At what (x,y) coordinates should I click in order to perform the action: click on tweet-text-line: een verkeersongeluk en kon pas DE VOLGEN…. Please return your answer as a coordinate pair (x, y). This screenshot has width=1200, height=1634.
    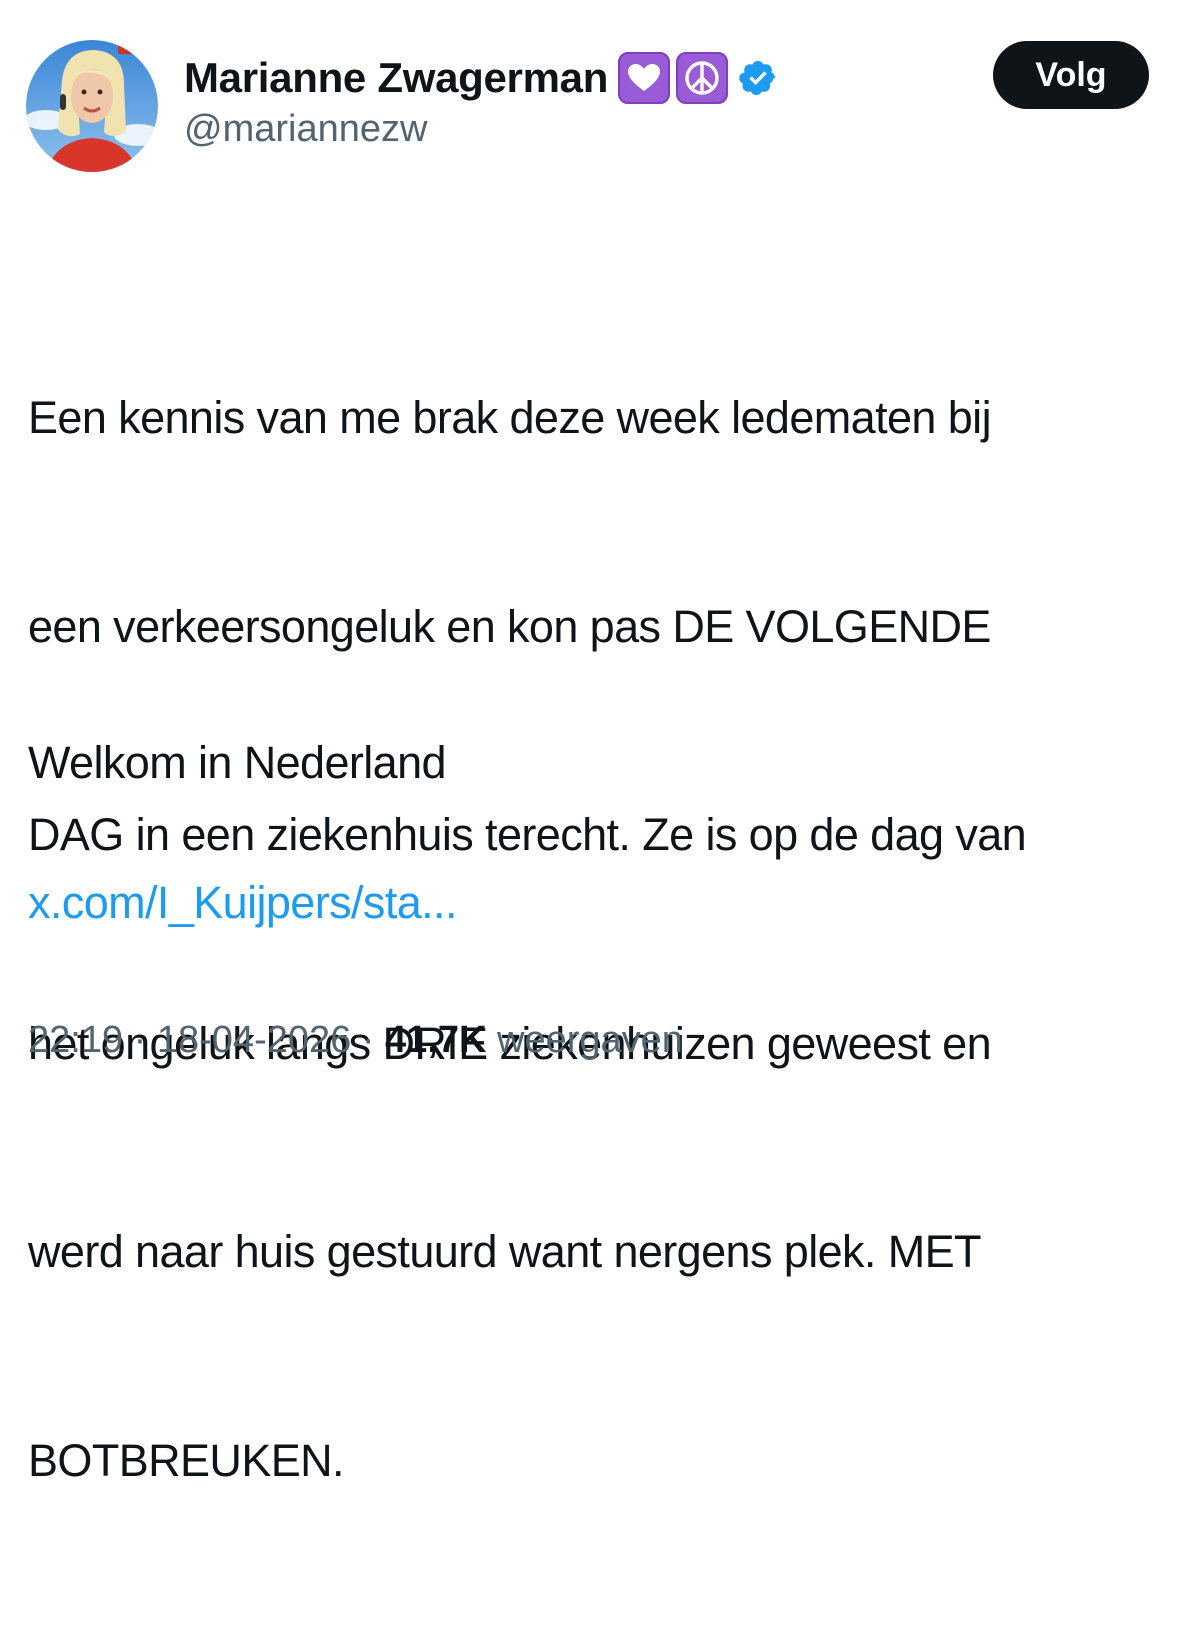
    Looking at the image, I should click on (509, 626).